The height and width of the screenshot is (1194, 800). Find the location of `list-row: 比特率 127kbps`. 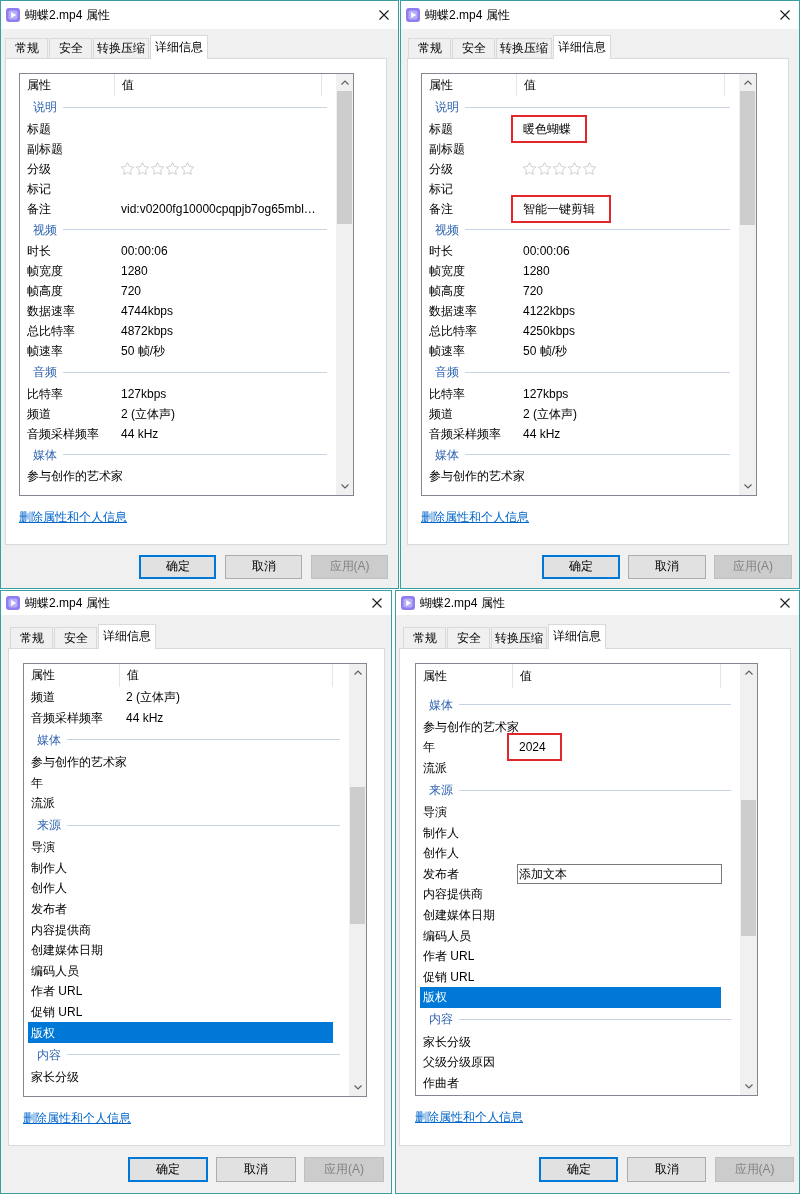

list-row: 比特率 127kbps is located at coordinates (575, 393).